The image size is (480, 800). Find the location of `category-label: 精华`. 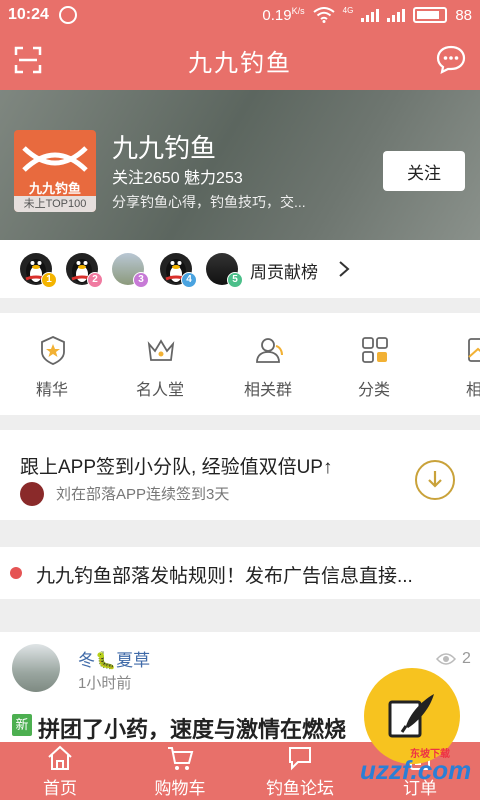

category-label: 精华 is located at coordinates (51, 390).